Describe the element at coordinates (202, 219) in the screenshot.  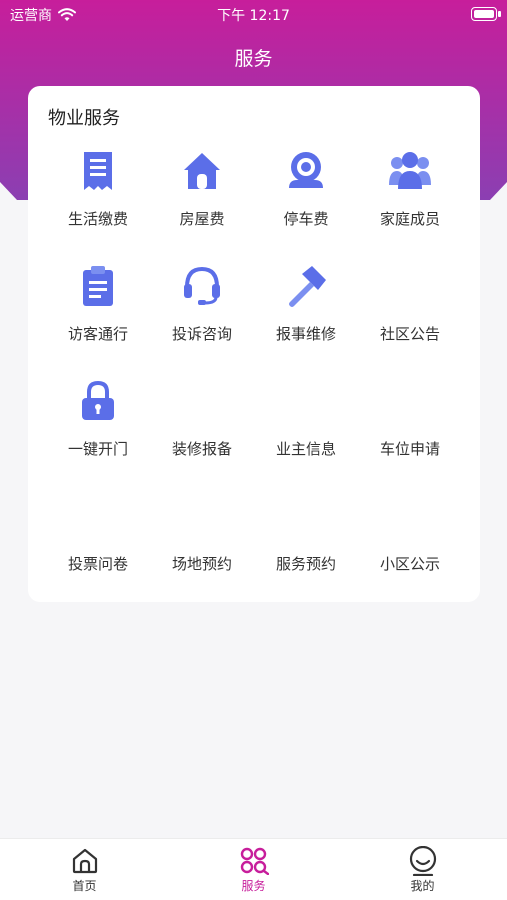
I see `service-label: 房屋费` at that location.